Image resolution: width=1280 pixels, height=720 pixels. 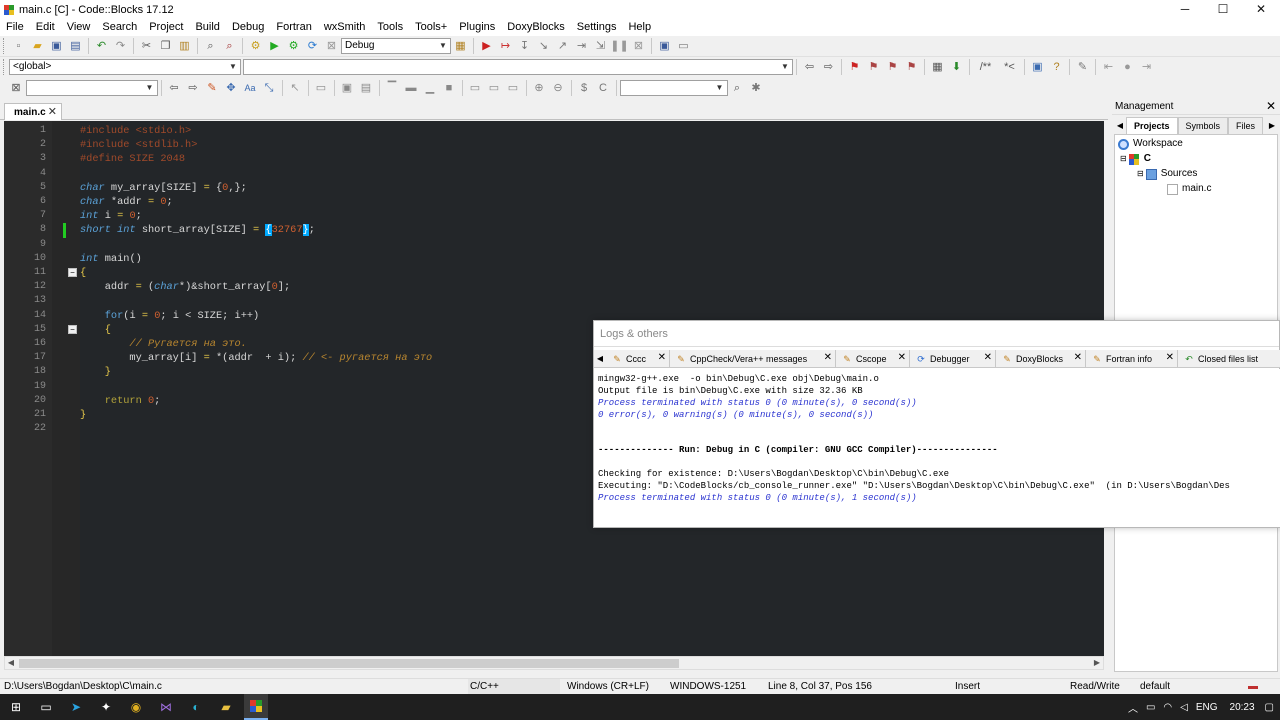 I want to click on abort-icon: ⊠, so click(x=332, y=46).